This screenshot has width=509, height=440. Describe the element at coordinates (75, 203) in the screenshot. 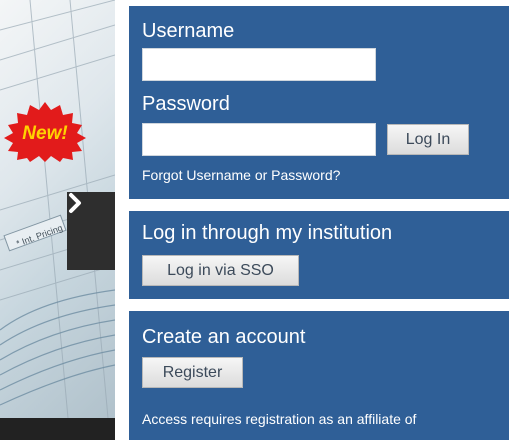

I see `chevron-right-icon` at that location.